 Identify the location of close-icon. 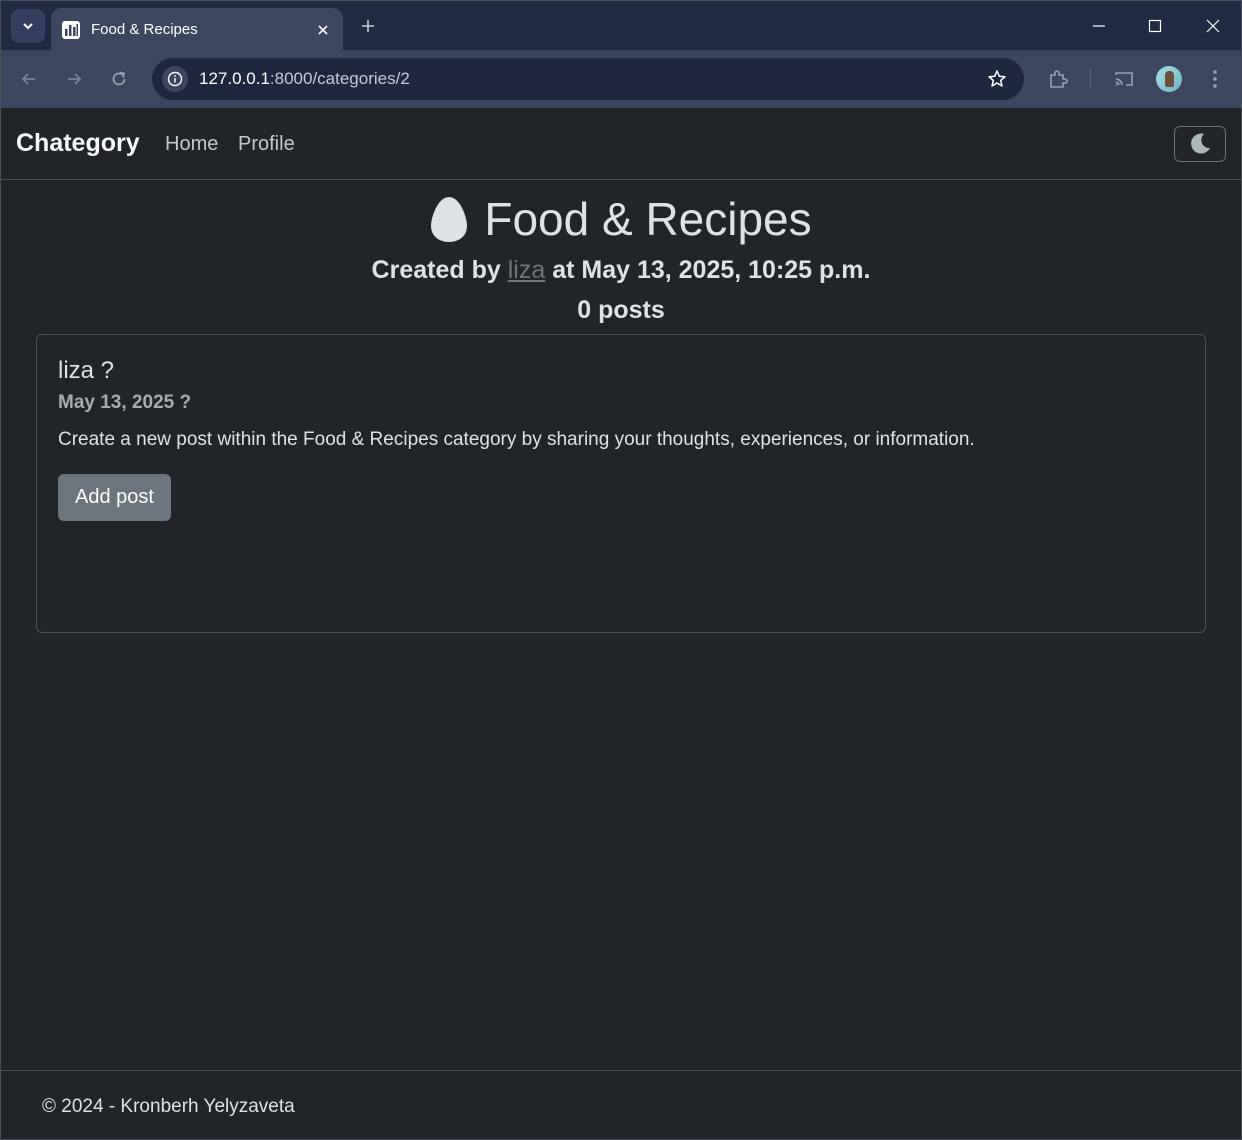
(1213, 26).